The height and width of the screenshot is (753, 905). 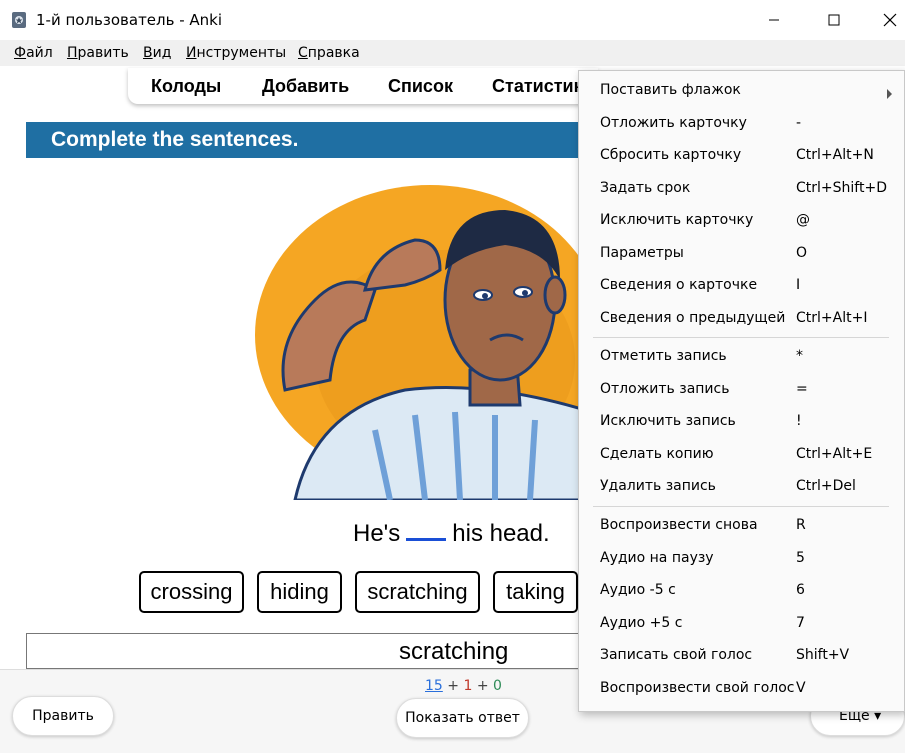 I want to click on toolbar-browse: Список, so click(x=420, y=86).